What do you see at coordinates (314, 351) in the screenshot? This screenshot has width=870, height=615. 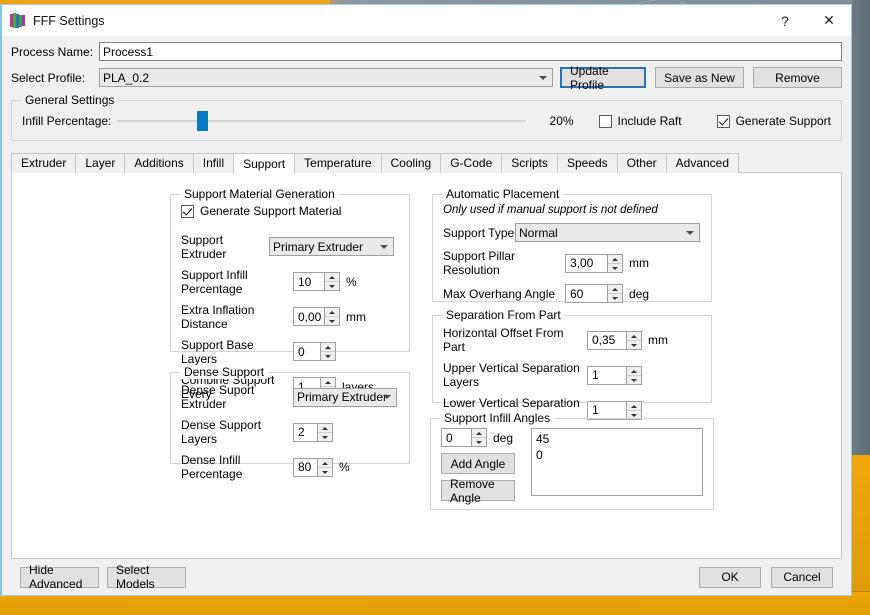 I see `support-base-layers-spinner` at bounding box center [314, 351].